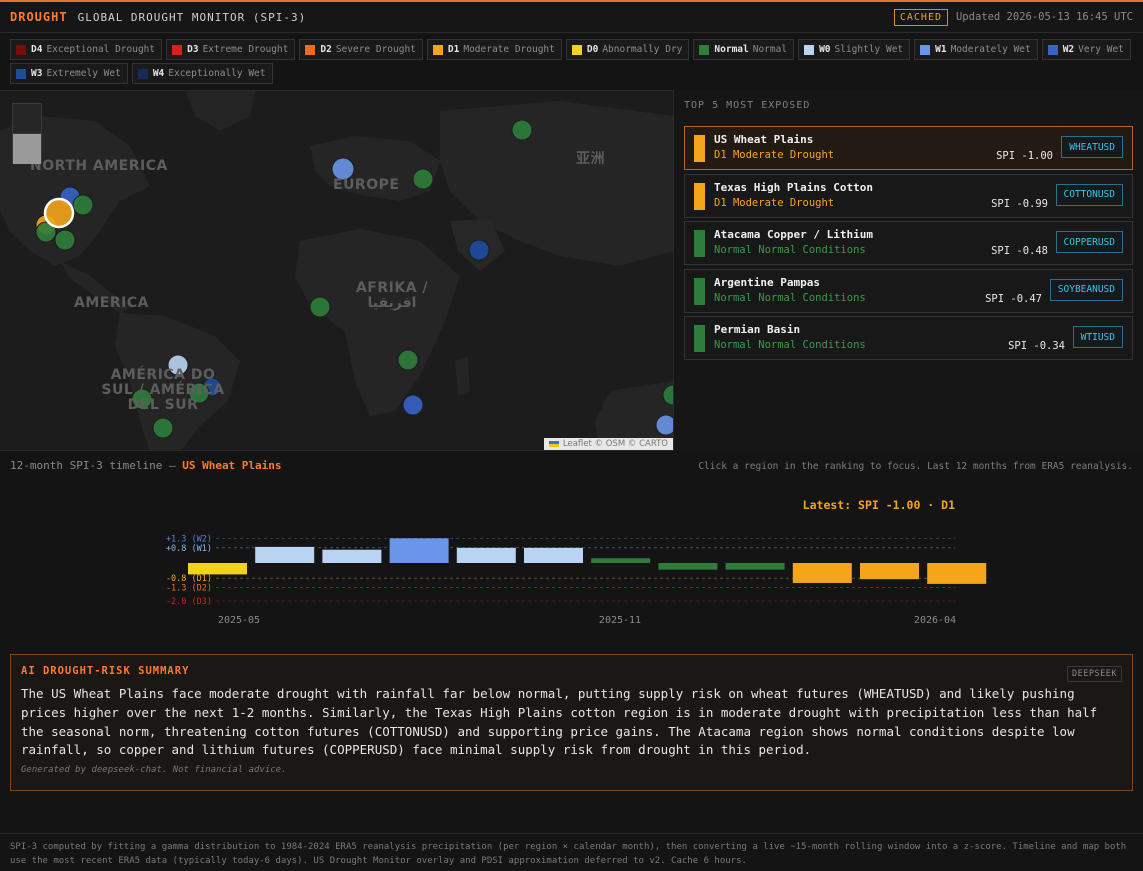  I want to click on legend-label: Moderate Drought, so click(509, 49).